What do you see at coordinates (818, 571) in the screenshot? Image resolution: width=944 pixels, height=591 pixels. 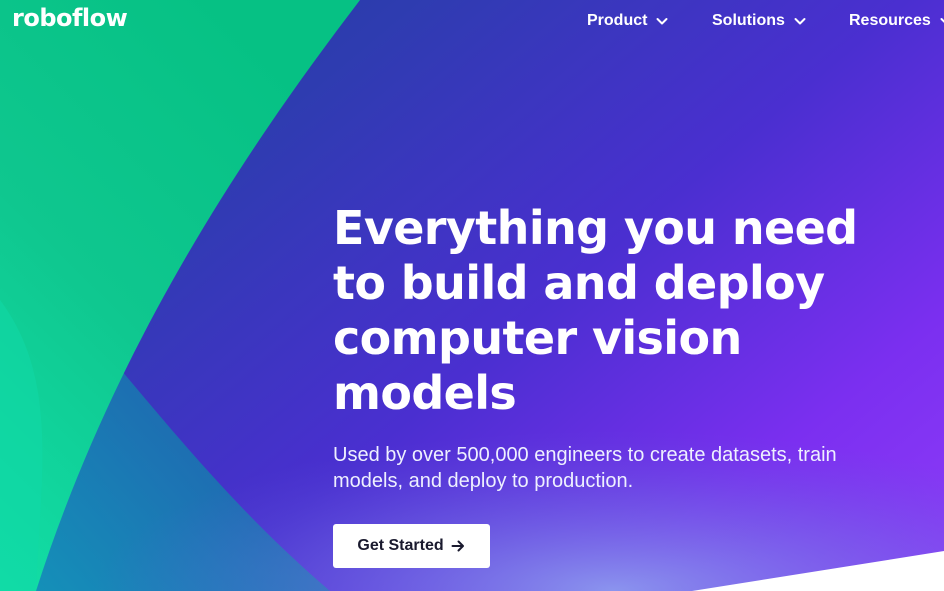 I see `white-wedge-shape` at bounding box center [818, 571].